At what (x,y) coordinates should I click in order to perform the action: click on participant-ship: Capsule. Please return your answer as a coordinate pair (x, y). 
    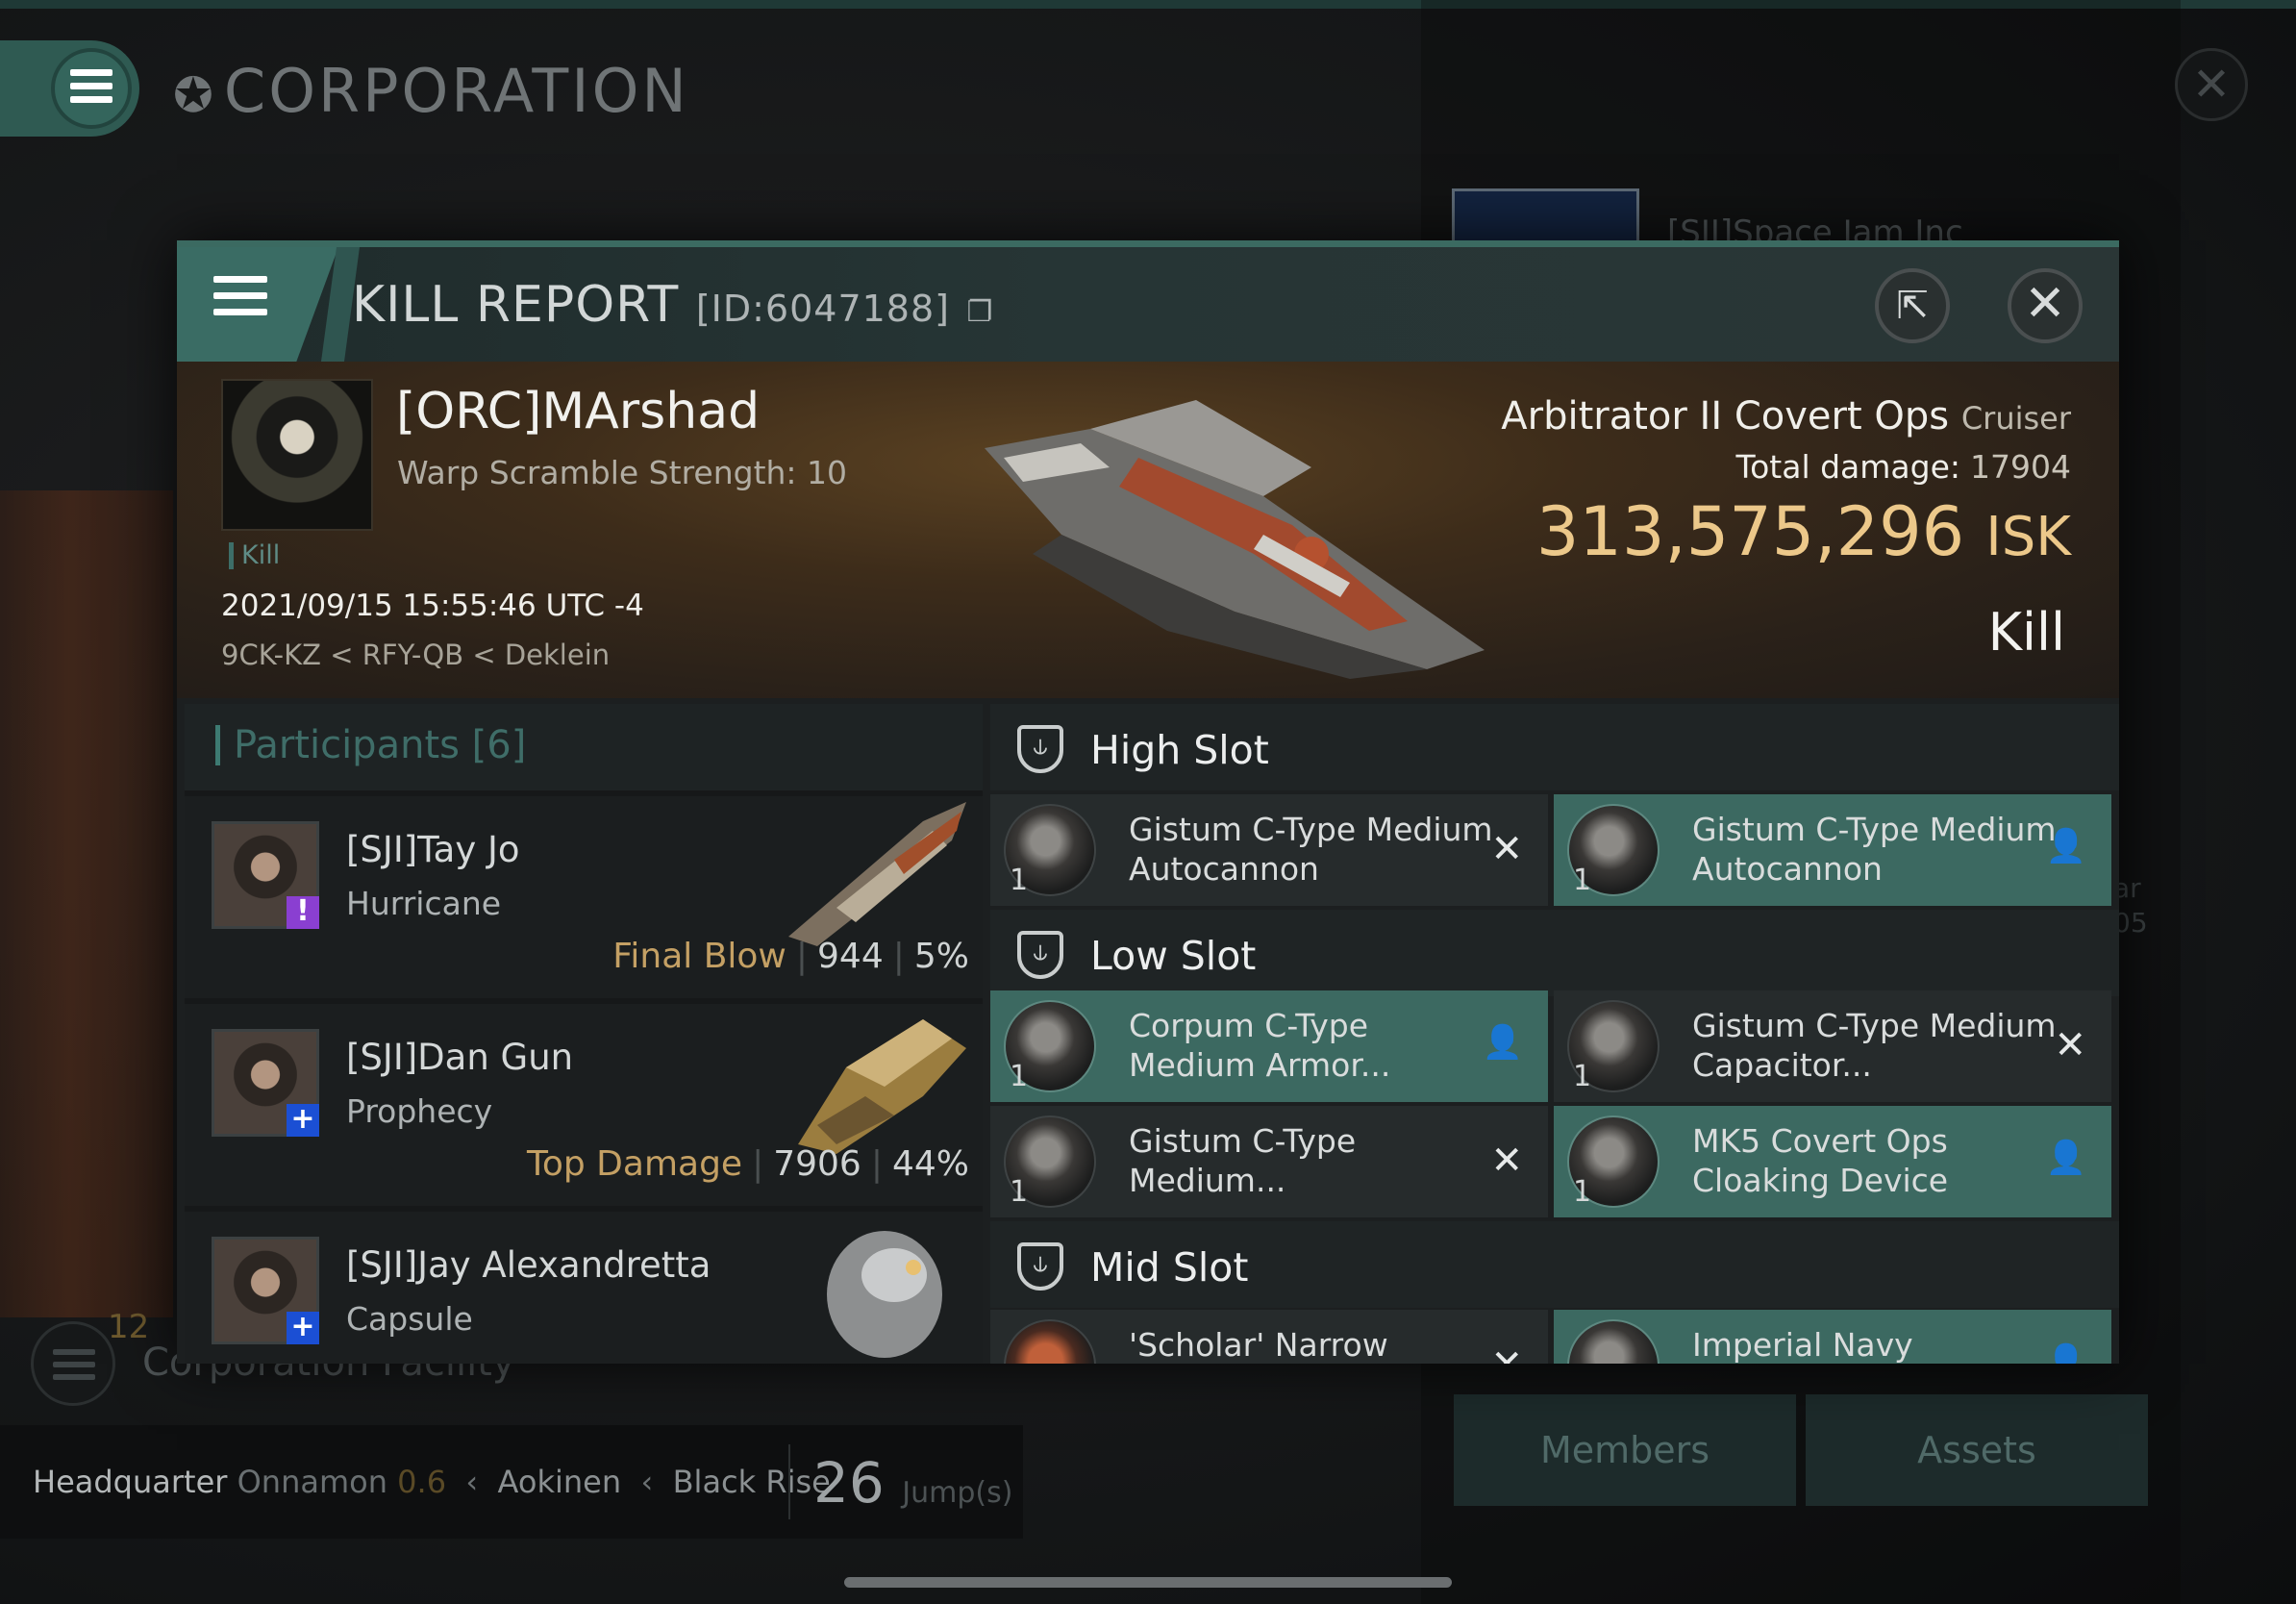
    Looking at the image, I should click on (409, 1319).